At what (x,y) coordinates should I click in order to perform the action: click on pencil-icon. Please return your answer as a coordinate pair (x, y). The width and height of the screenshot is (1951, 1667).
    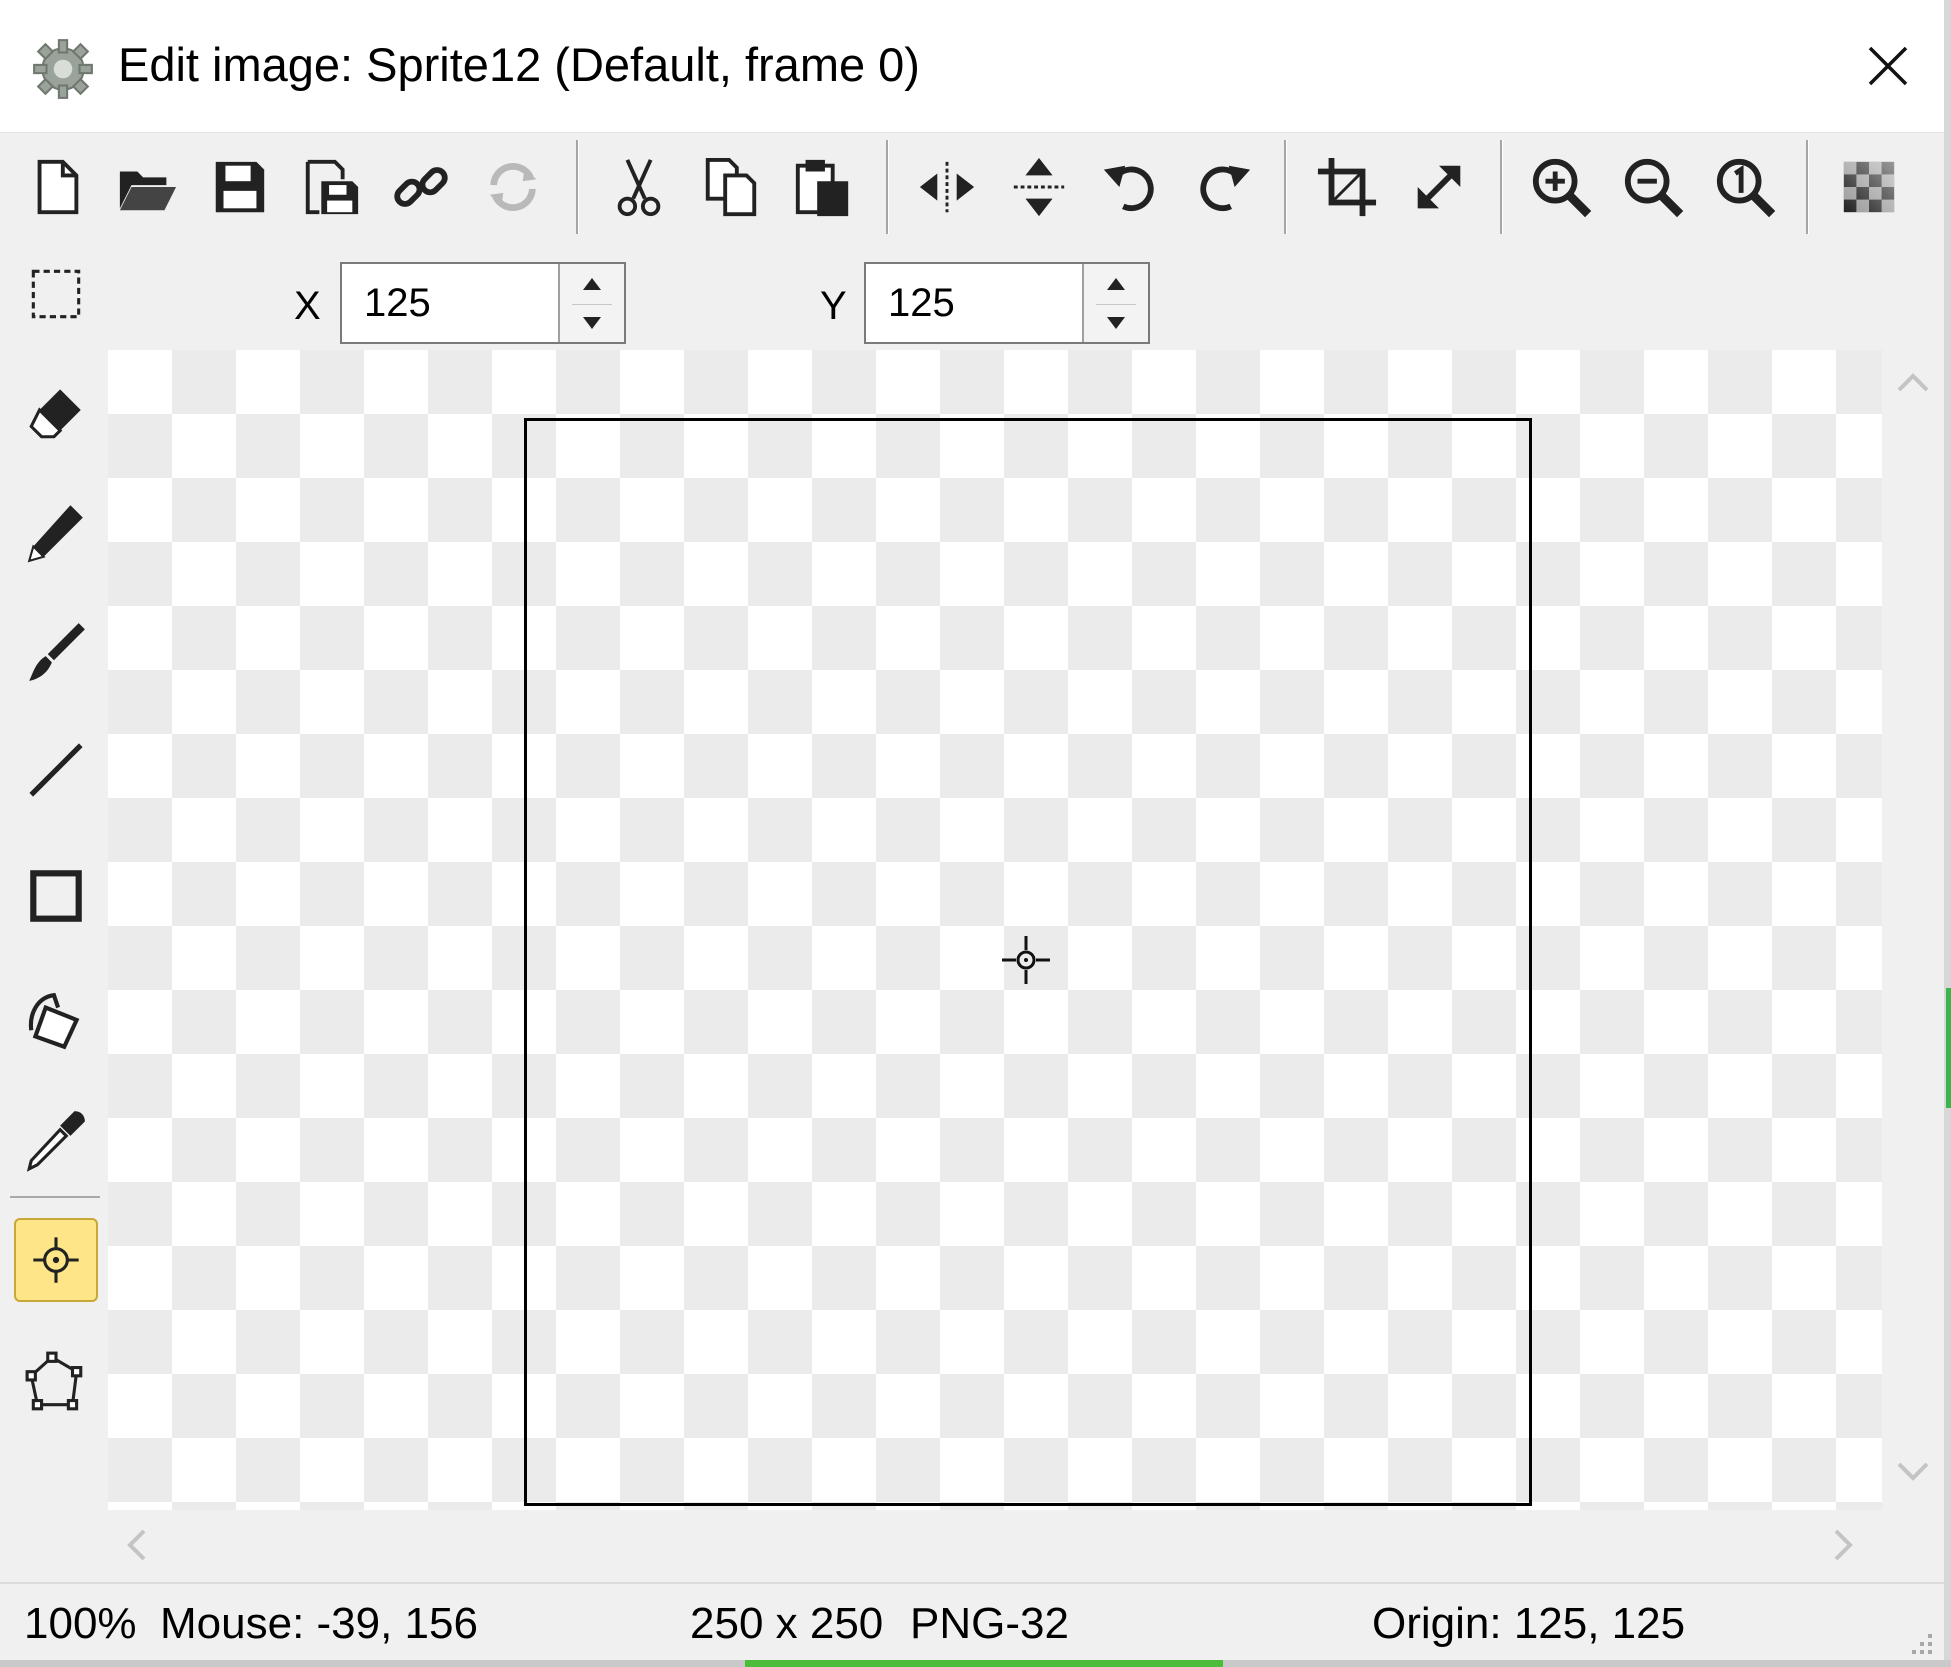
    Looking at the image, I should click on (55, 534).